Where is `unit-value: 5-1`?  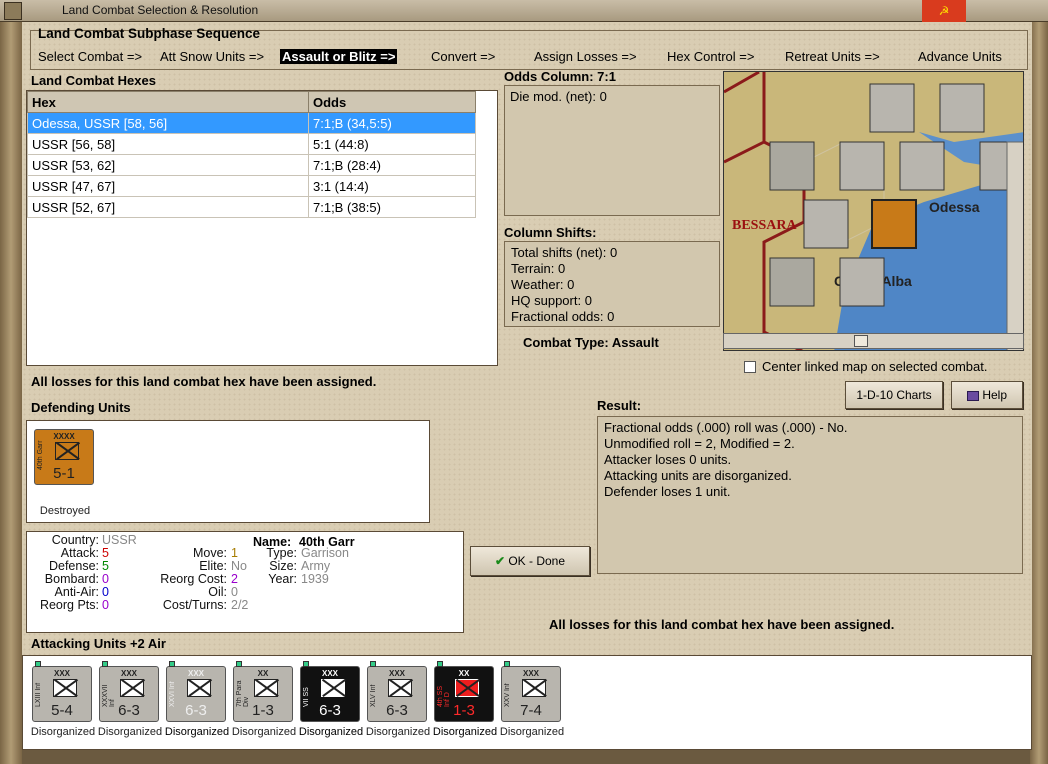
unit-value: 5-1 is located at coordinates (64, 473).